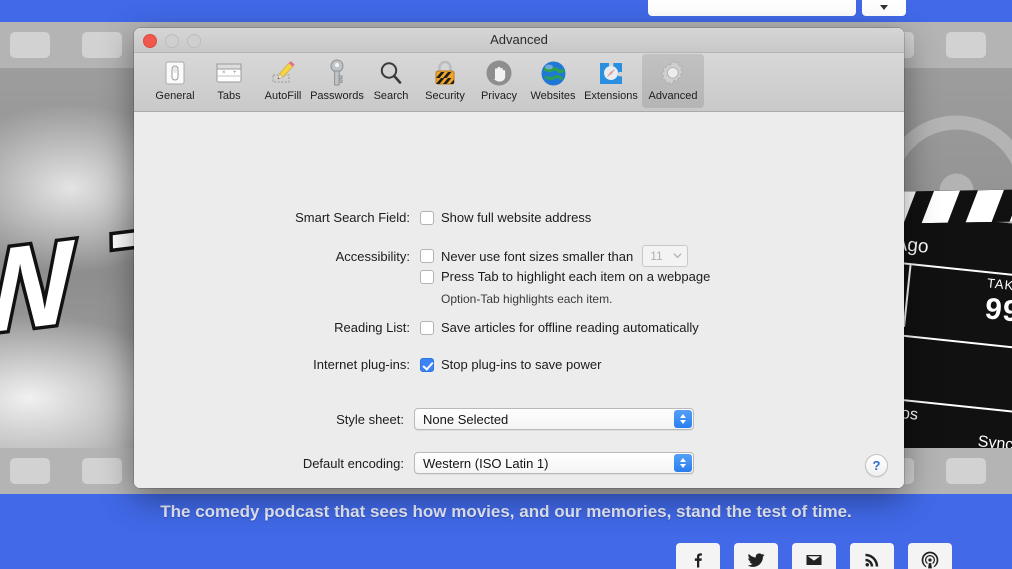  Describe the element at coordinates (611, 96) in the screenshot. I see `toolbar-label-extensions: Extensions` at that location.